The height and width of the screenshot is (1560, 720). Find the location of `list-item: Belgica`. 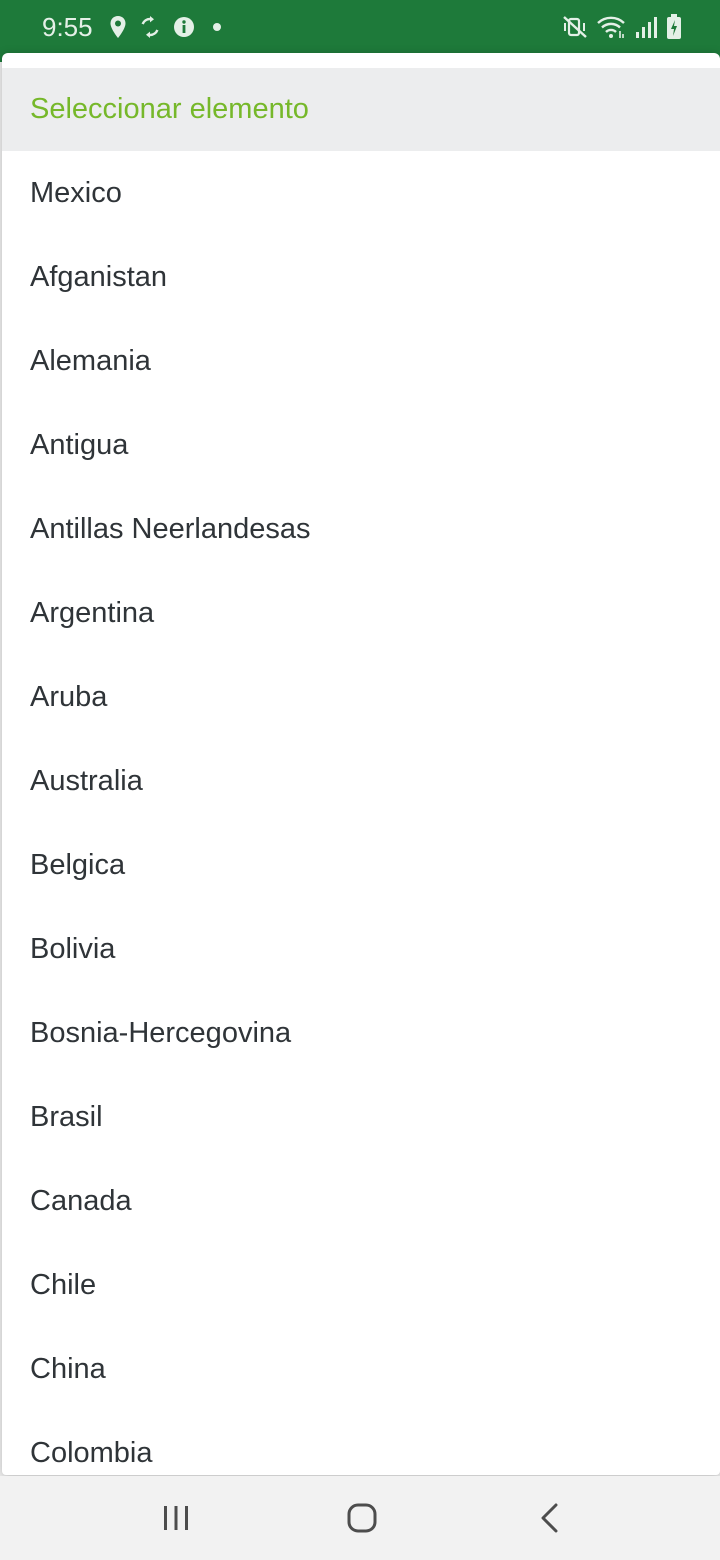

list-item: Belgica is located at coordinates (361, 865).